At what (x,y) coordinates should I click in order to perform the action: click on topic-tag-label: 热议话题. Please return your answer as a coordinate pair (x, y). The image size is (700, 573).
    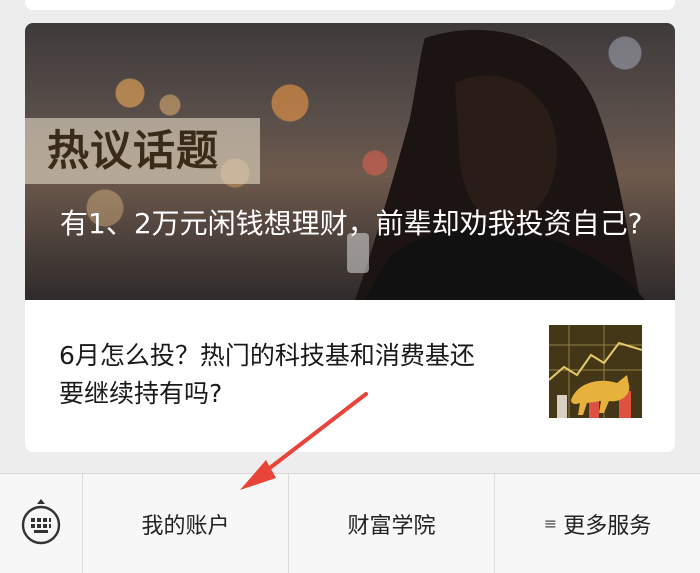
    Looking at the image, I should click on (133, 150).